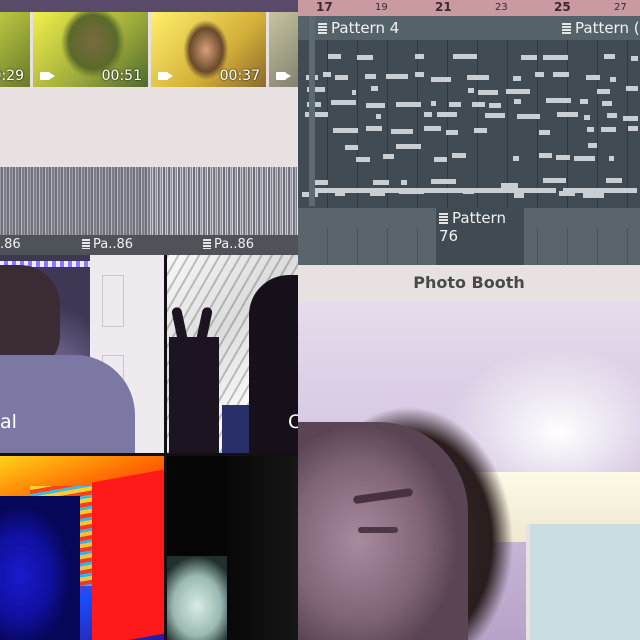  I want to click on participant-name: al, so click(8, 422).